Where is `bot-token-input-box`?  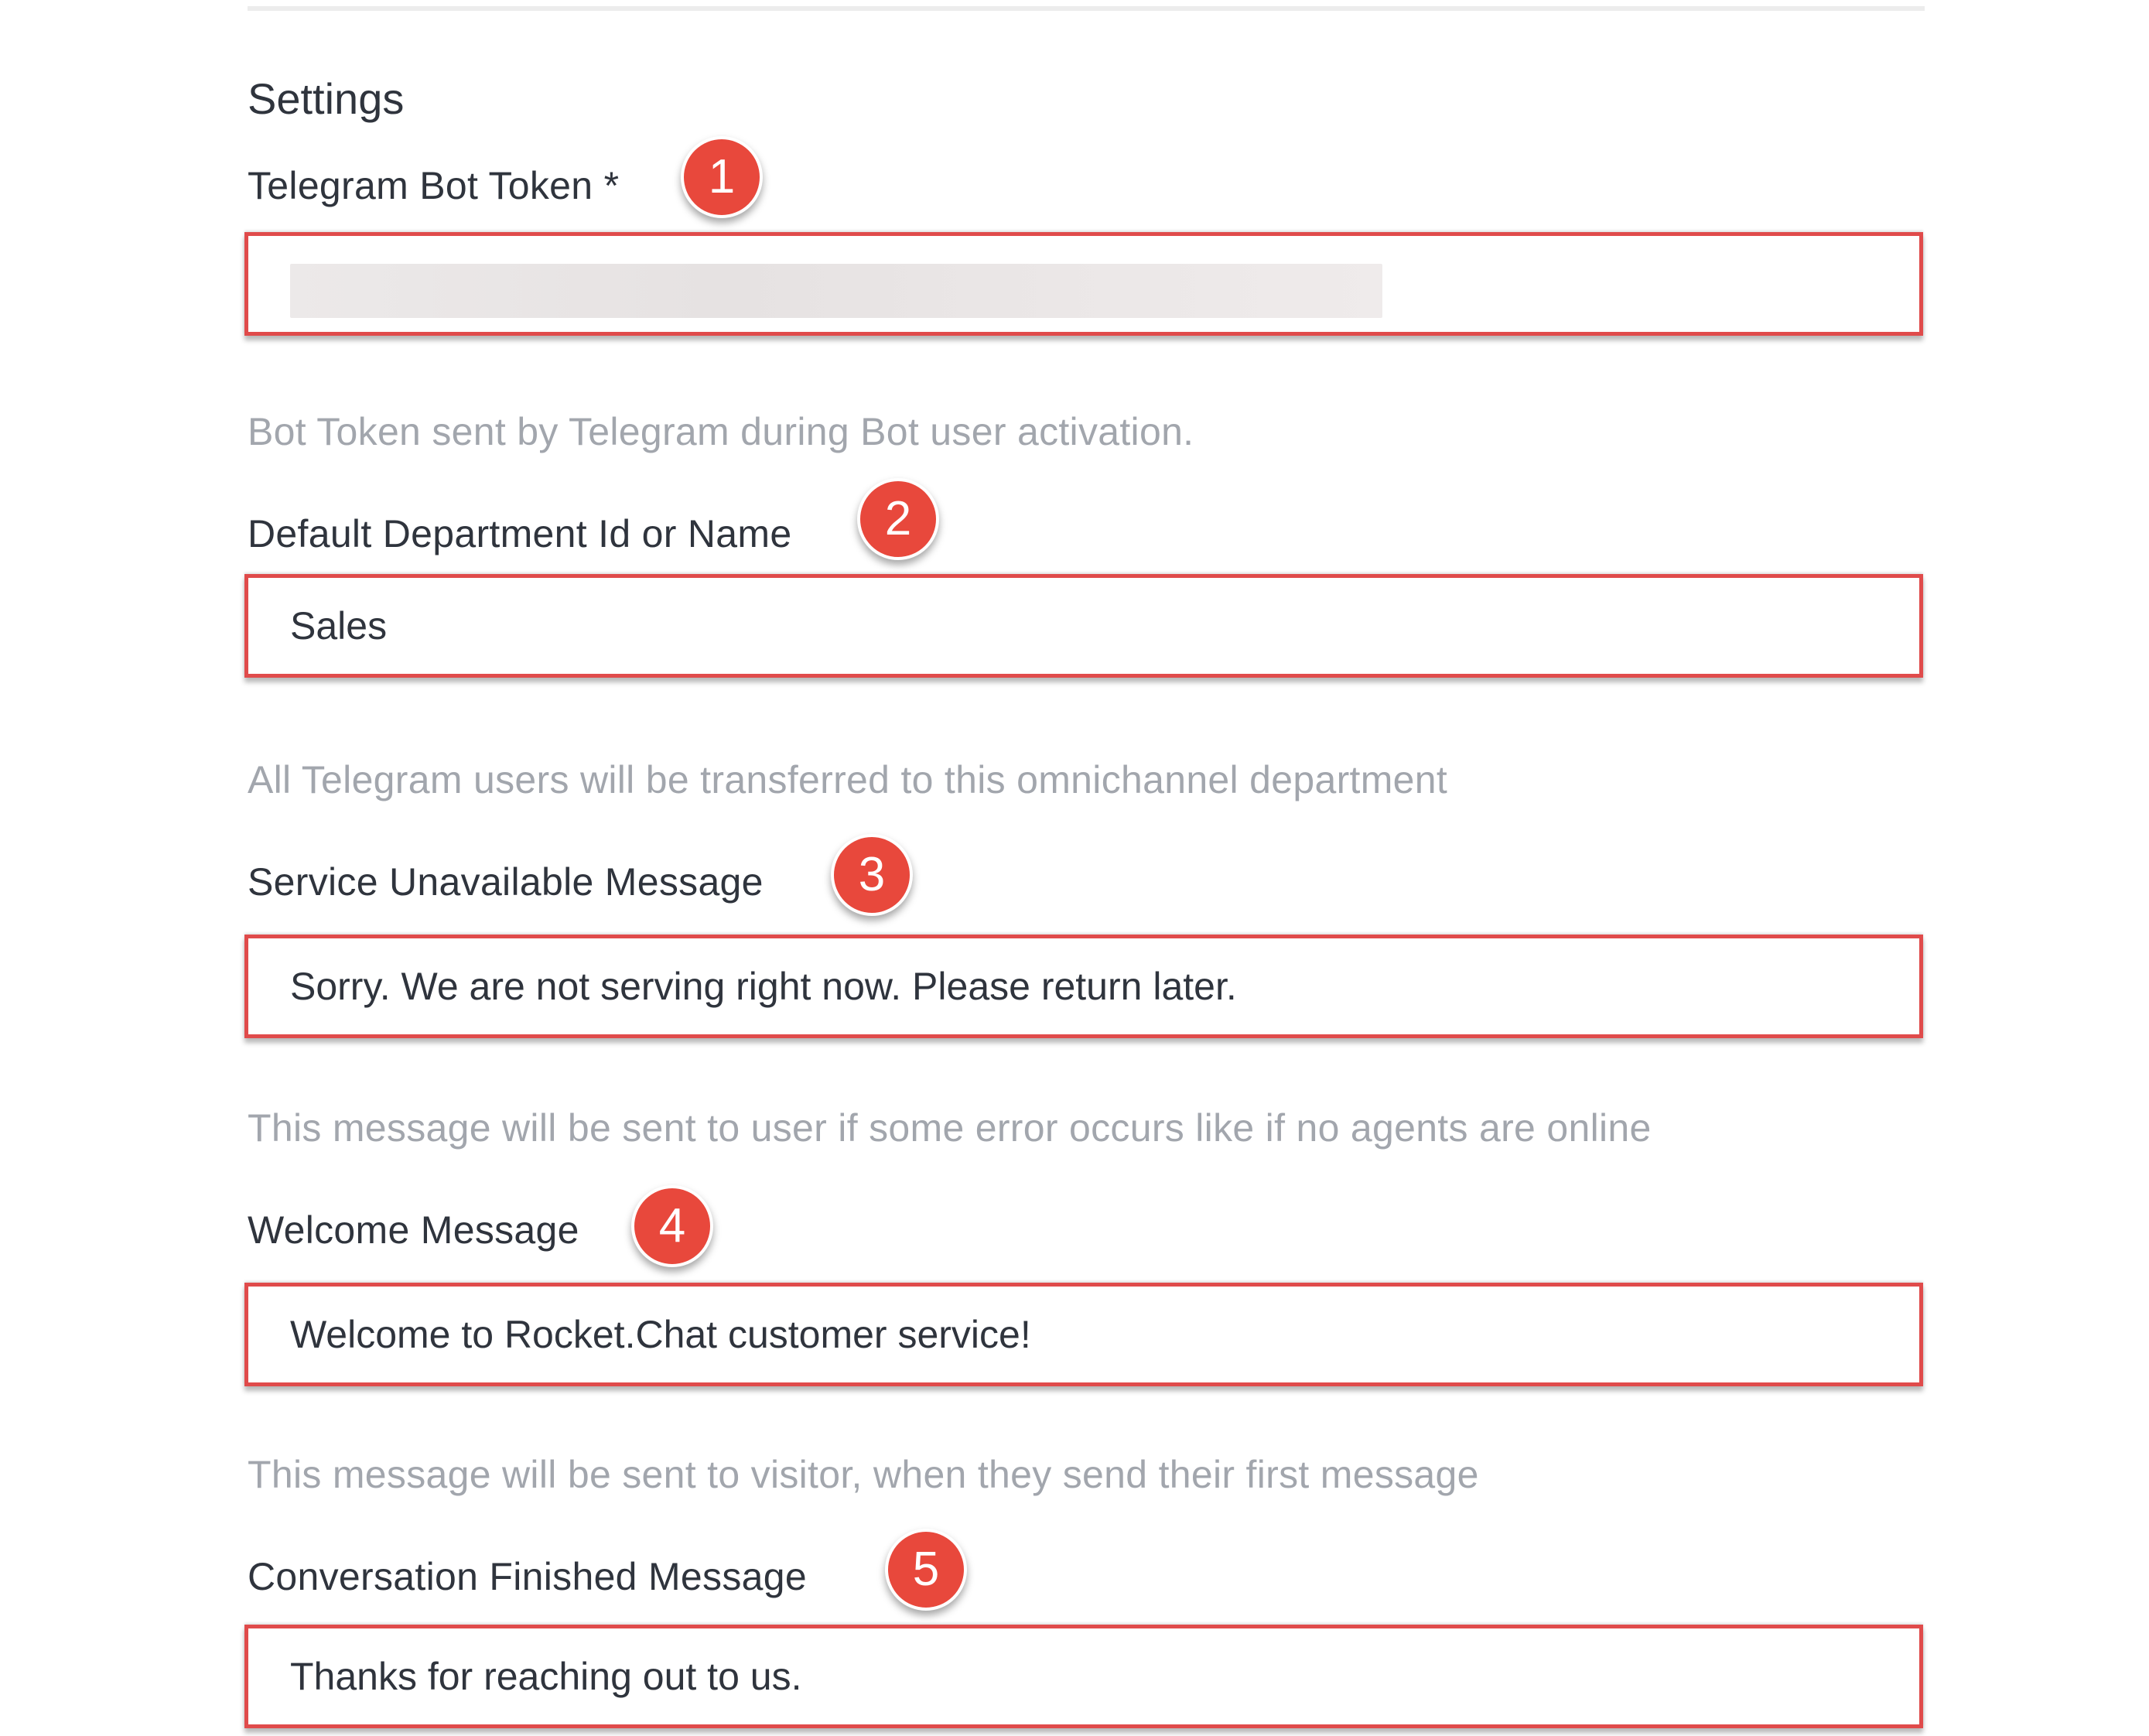
bot-token-input-box is located at coordinates (1083, 284).